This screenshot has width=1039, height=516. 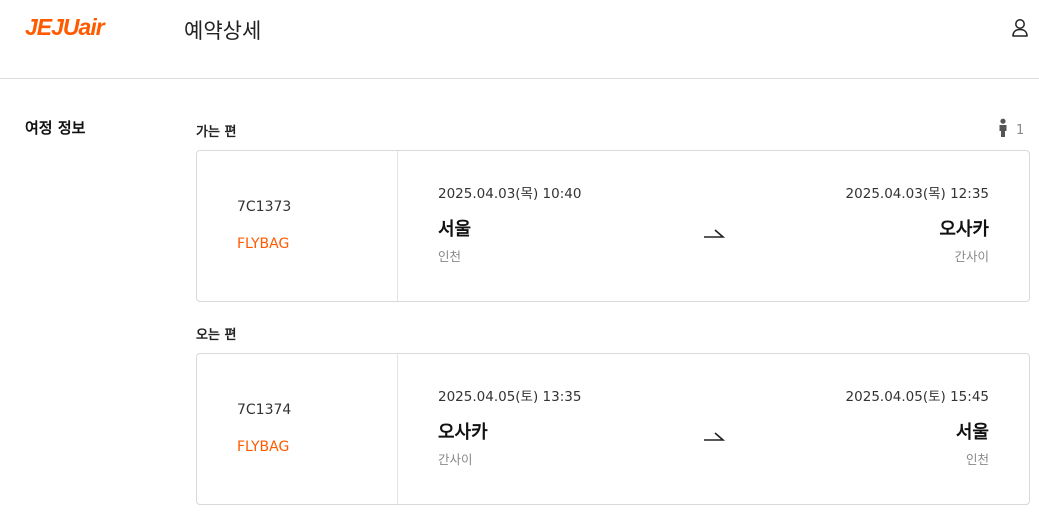 I want to click on outbound-label: 가는 편, so click(x=216, y=132).